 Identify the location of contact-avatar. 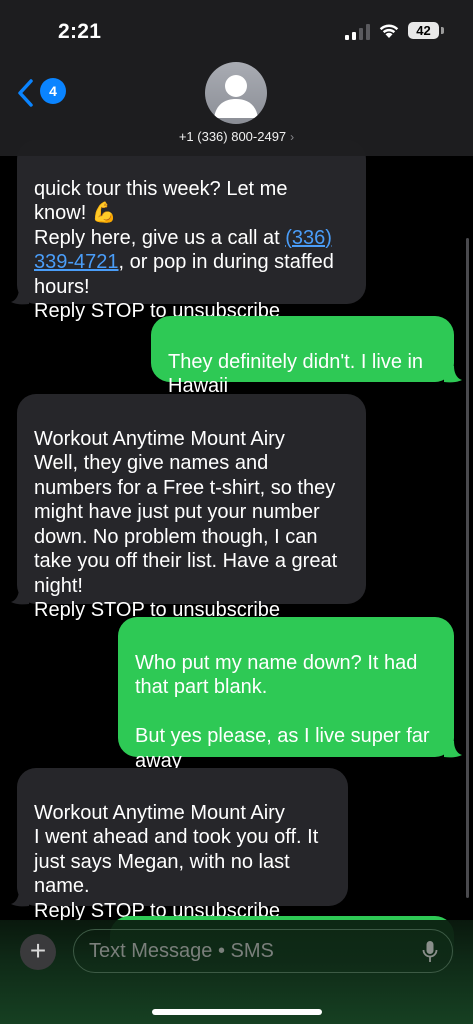
(236, 93).